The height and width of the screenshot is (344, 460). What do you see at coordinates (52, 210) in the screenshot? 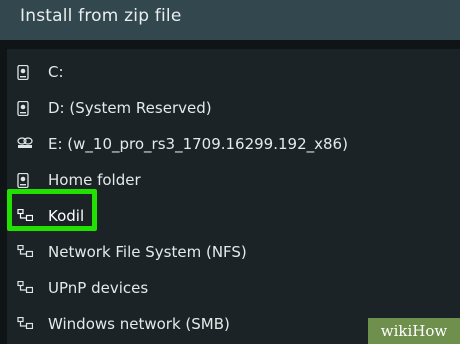
I see `selection-highlight` at bounding box center [52, 210].